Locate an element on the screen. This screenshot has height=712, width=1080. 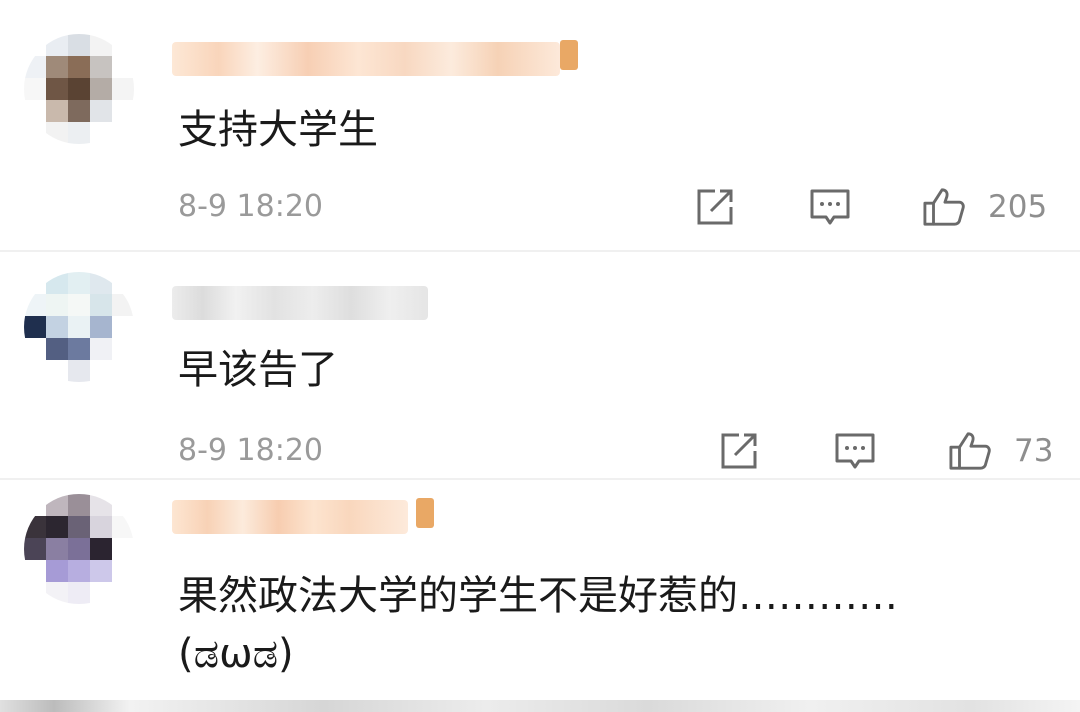
comment-text: 支持大学生 is located at coordinates (278, 130).